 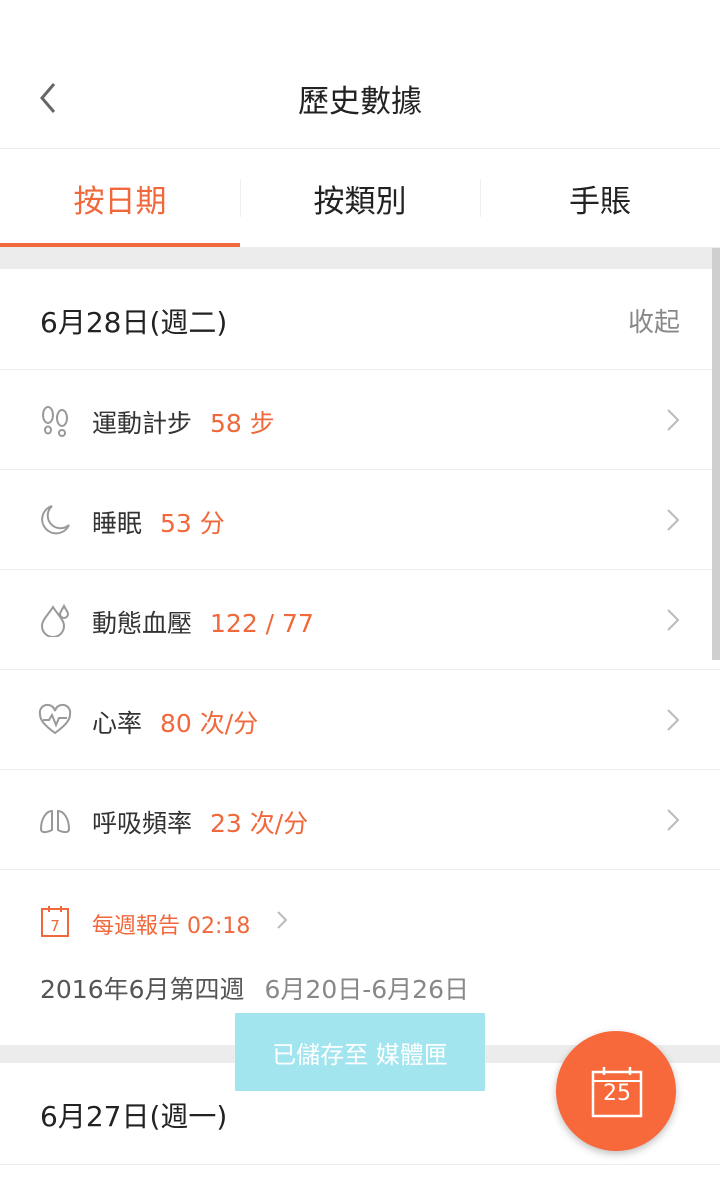 What do you see at coordinates (360, 719) in the screenshot?
I see `metric-row-heart-rate: 心率 80 次/分` at bounding box center [360, 719].